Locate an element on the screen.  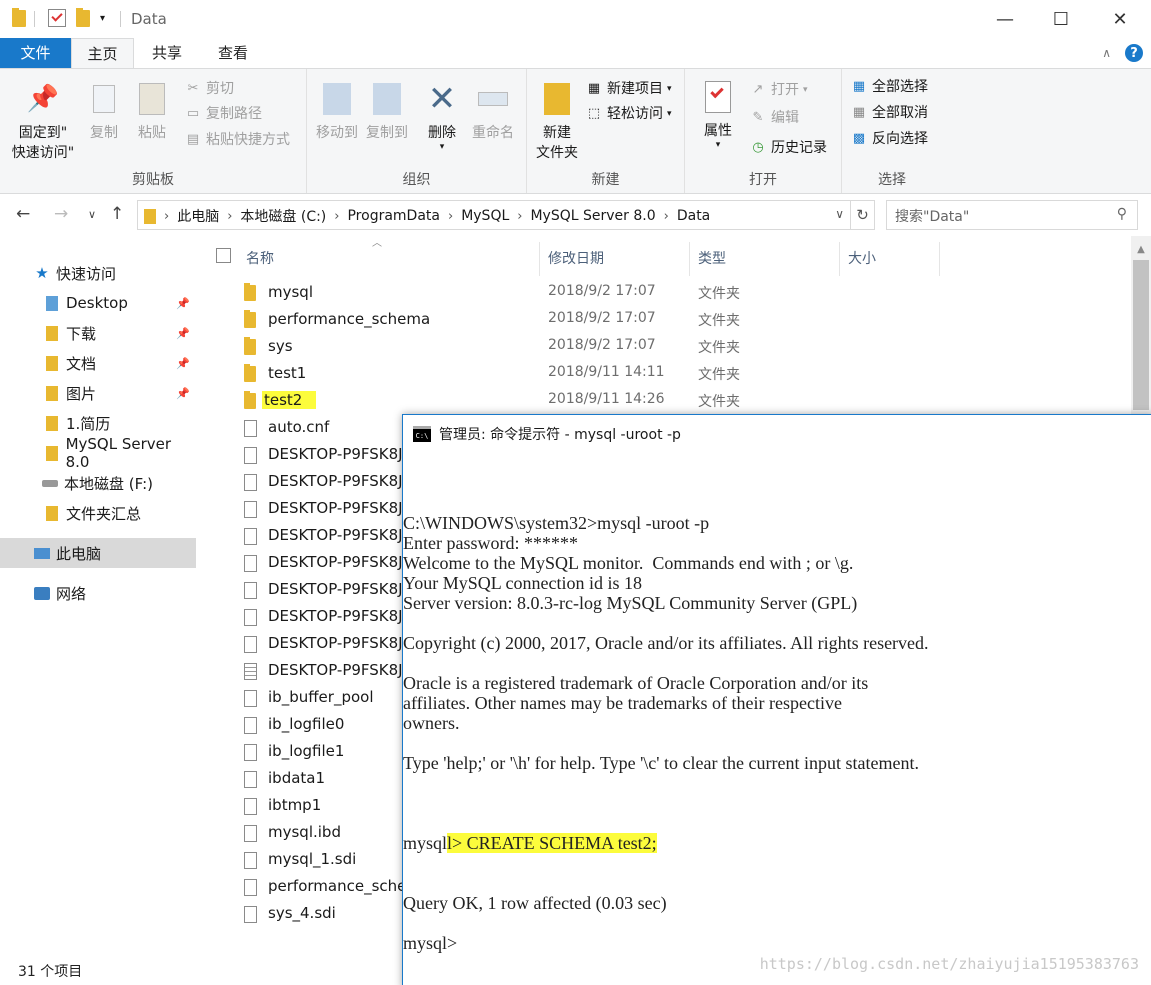
clipboard-group: 📌 固定到" 快速访问" 复制 粘贴 ✂ 剪切 ▭ 复制路径 ▤ 粘贴快捷方式 剪贴板 is located at coordinates (153, 131).